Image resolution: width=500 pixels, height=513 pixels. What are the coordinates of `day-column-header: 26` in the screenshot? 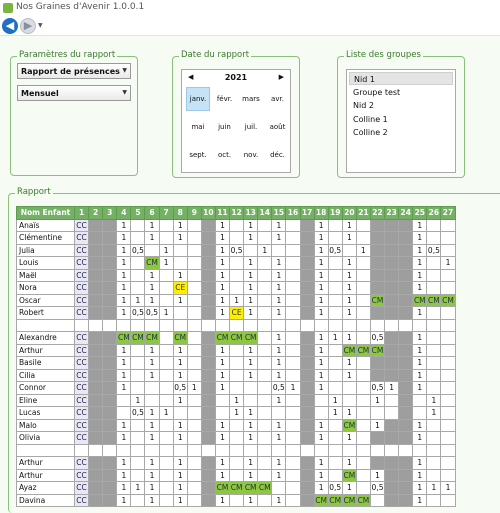 It's located at (434, 213).